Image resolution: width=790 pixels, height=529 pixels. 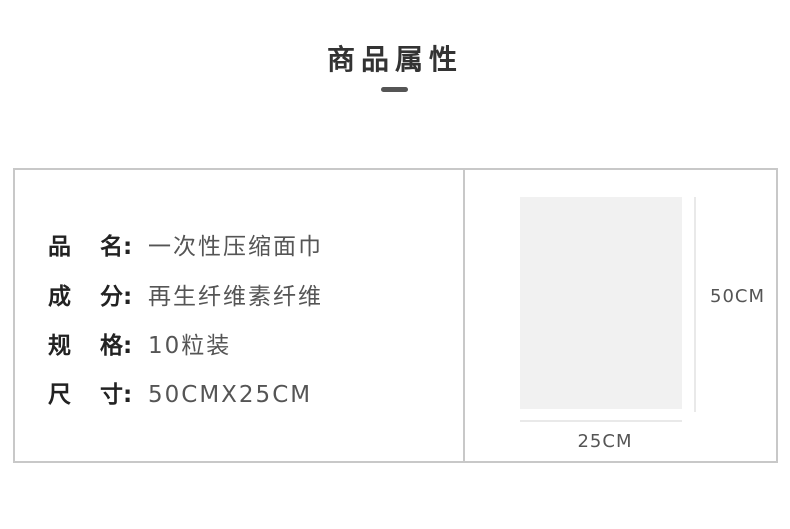 I want to click on attribute-row-name: 品 名: 一次性压缩面巾, so click(x=185, y=247).